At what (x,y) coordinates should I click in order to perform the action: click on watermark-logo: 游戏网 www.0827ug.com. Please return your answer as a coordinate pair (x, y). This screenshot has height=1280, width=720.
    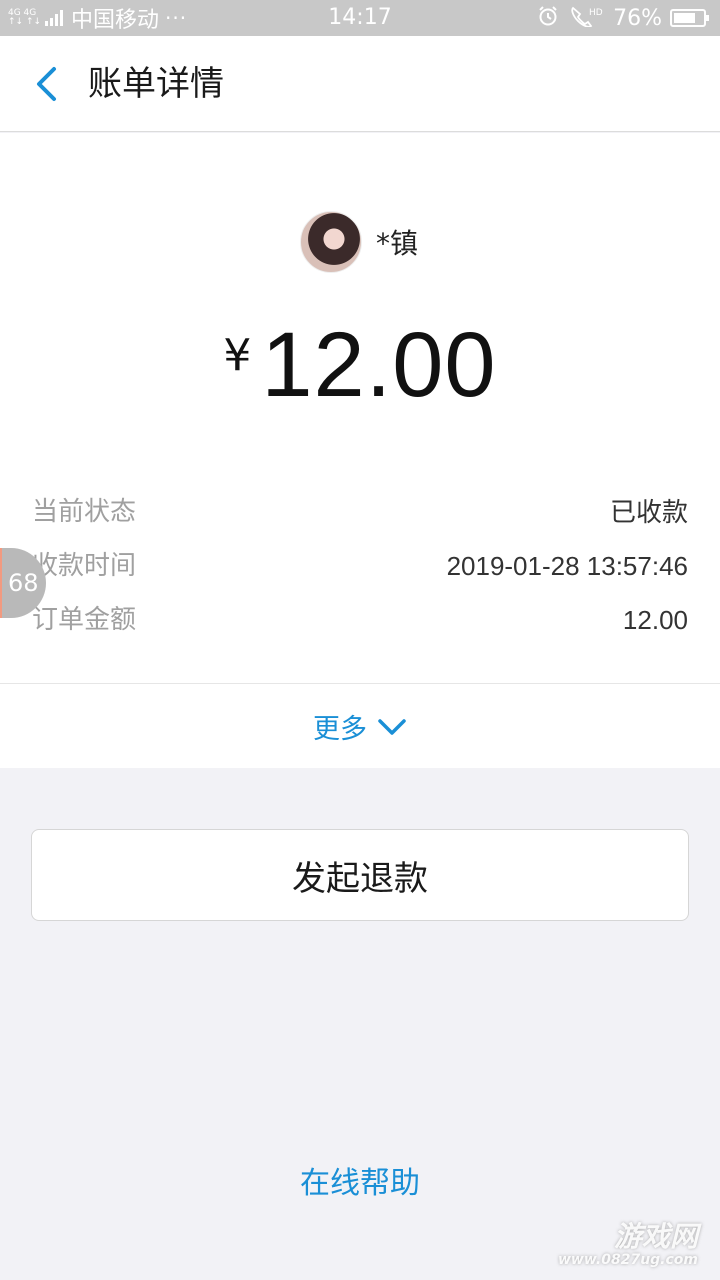
    Looking at the image, I should click on (628, 1244).